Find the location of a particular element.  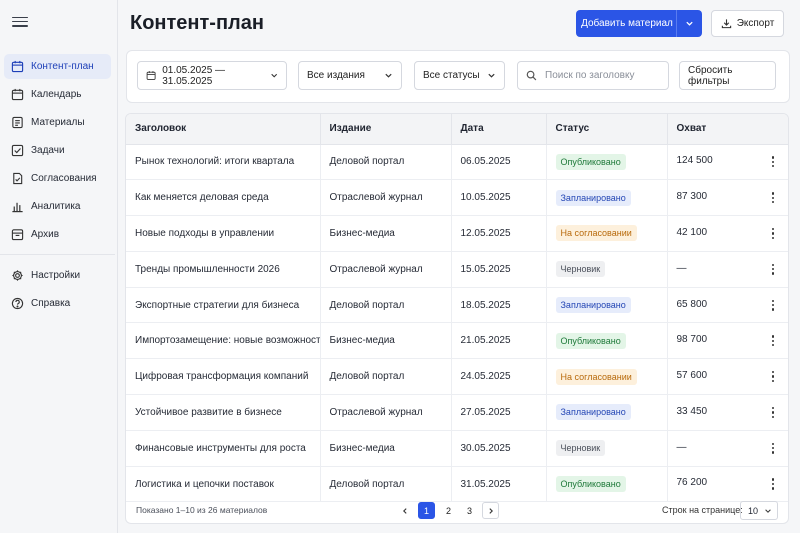

gear-icon is located at coordinates (17, 275).